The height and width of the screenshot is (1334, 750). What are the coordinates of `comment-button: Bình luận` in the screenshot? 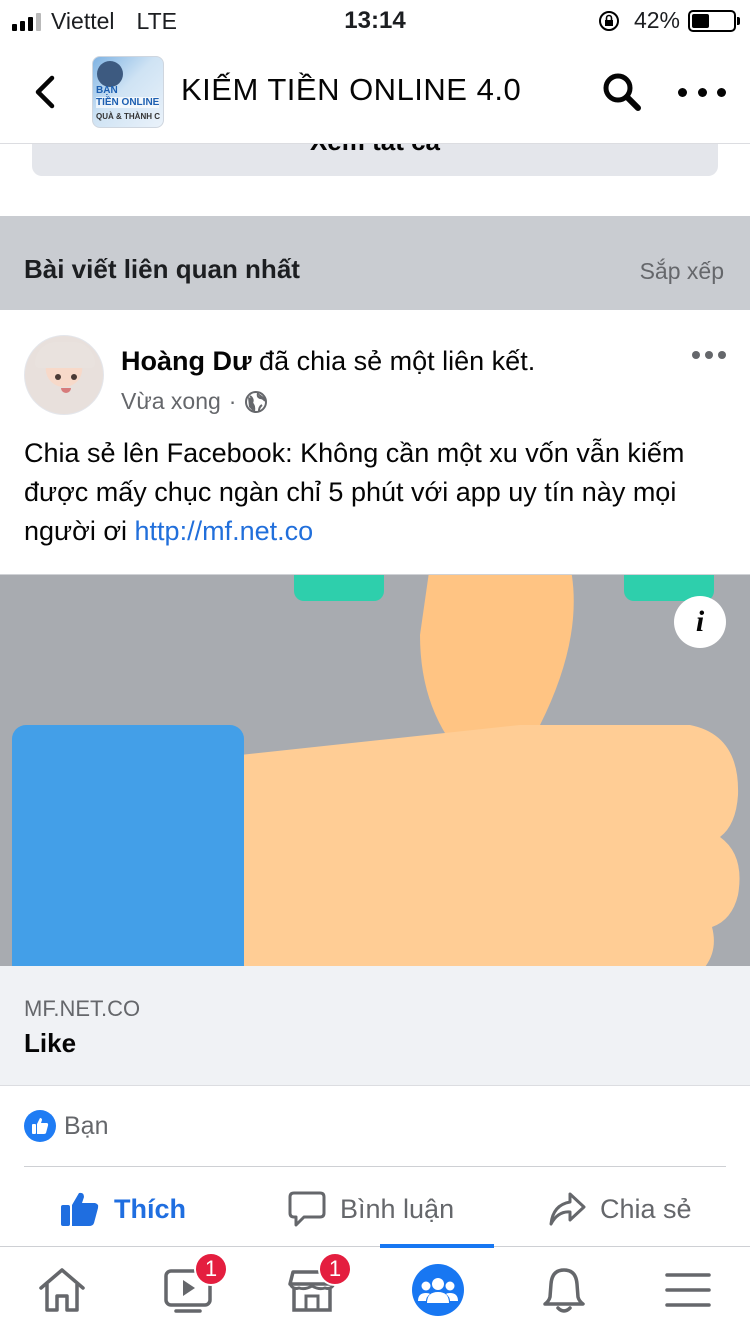 It's located at (371, 1209).